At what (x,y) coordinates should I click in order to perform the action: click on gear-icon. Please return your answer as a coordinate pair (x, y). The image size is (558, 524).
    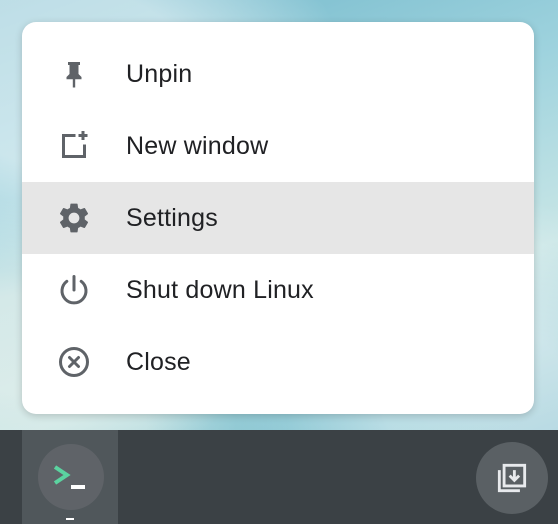
    Looking at the image, I should click on (74, 218).